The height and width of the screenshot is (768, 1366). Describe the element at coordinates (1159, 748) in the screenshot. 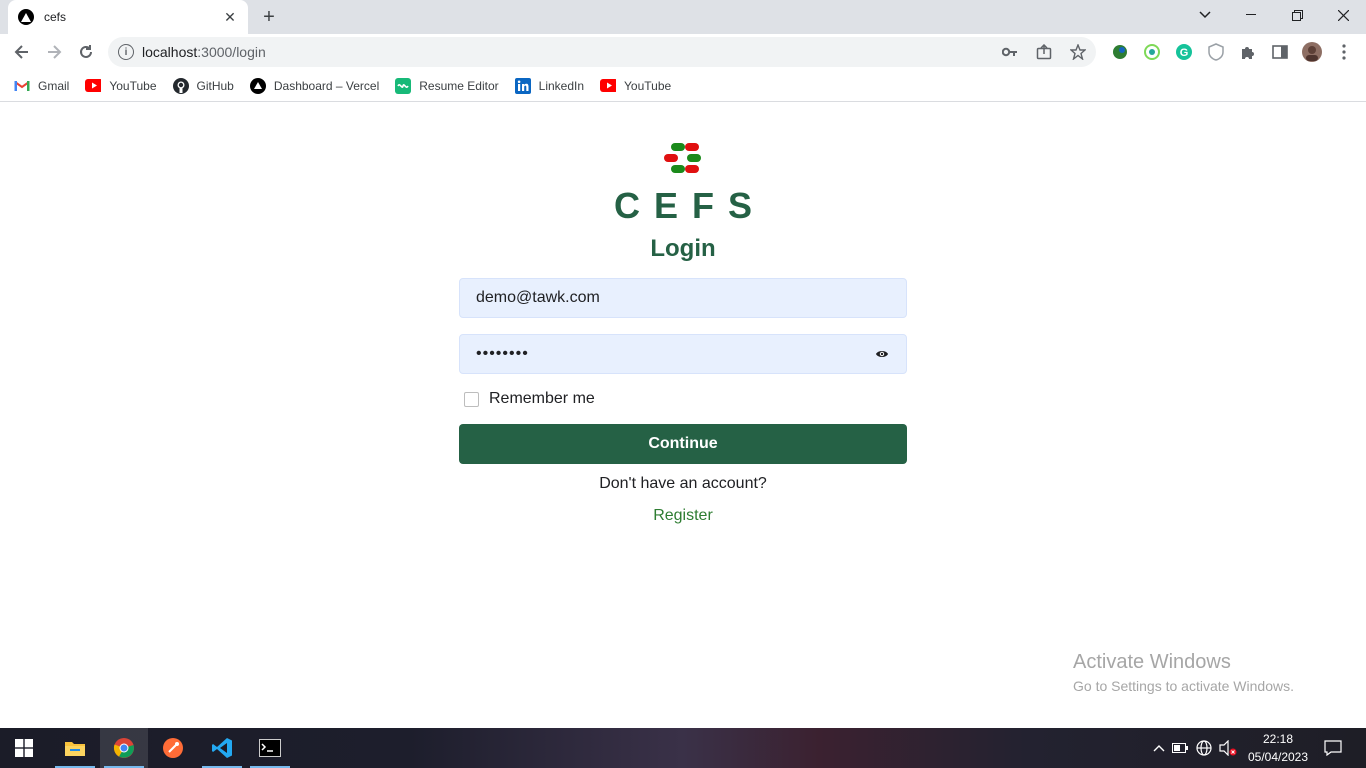

I see `chevron-up-icon` at that location.